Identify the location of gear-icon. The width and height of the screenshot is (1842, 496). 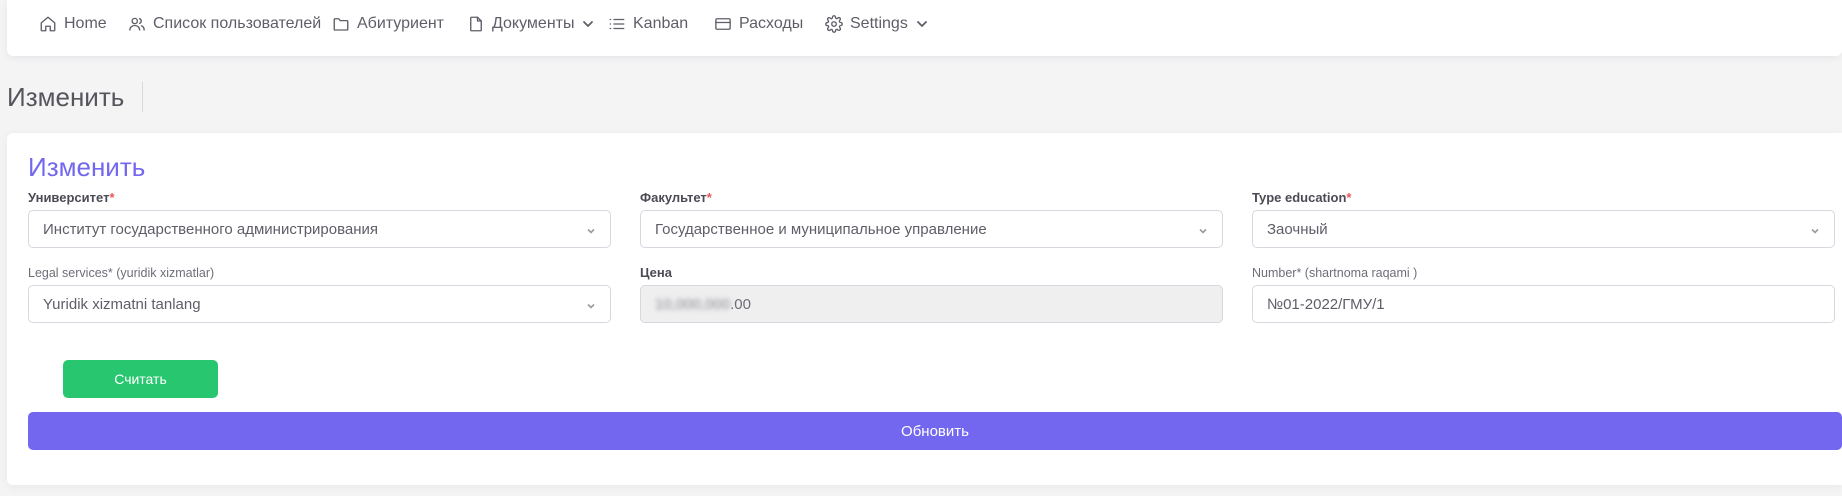
(834, 24).